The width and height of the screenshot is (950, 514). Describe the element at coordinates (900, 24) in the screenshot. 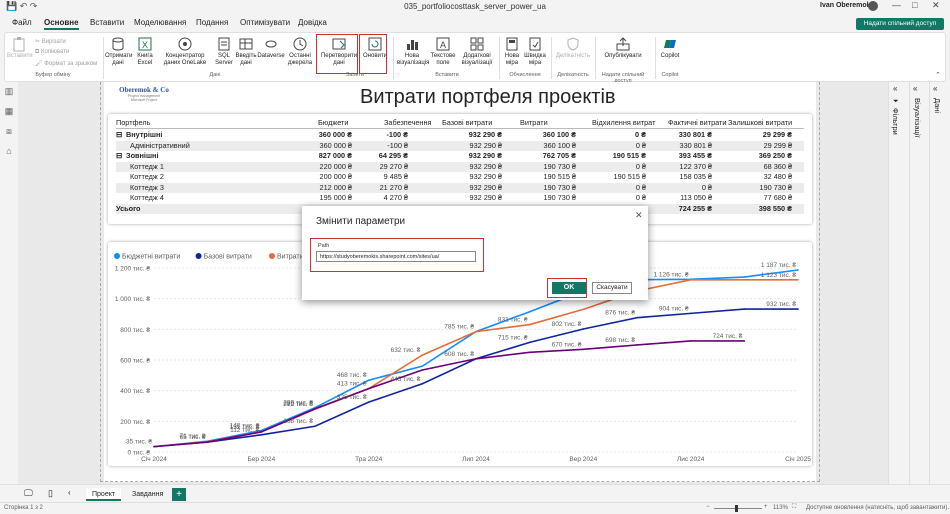

I see `share-button: Надати спільний доступ` at that location.